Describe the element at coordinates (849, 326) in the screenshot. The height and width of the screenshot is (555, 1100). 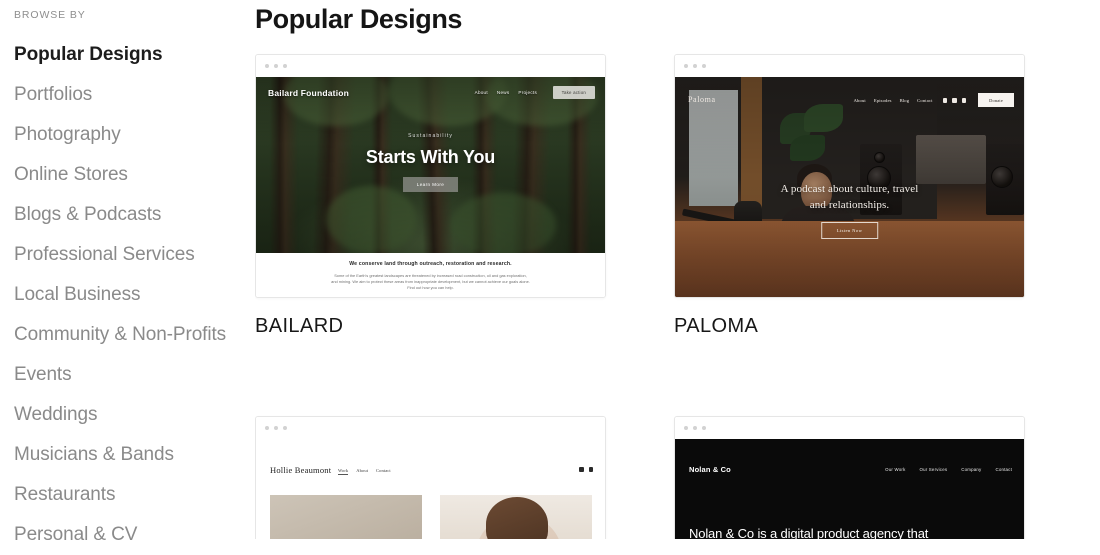
I see `template-title-paloma: PALOMA` at that location.